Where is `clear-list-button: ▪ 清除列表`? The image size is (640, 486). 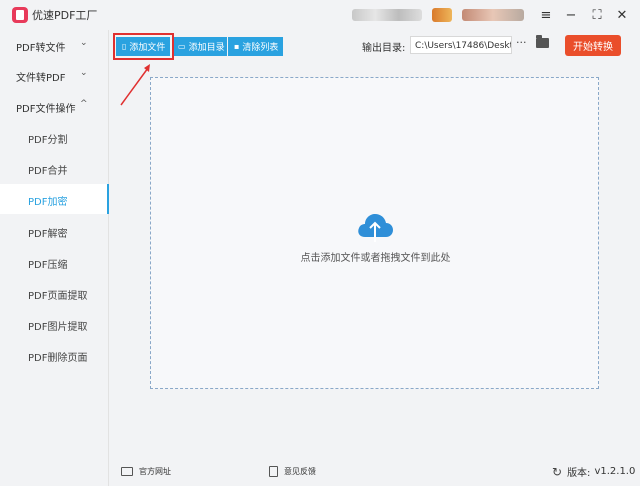
clear-list-button: ▪ 清除列表 is located at coordinates (255, 46).